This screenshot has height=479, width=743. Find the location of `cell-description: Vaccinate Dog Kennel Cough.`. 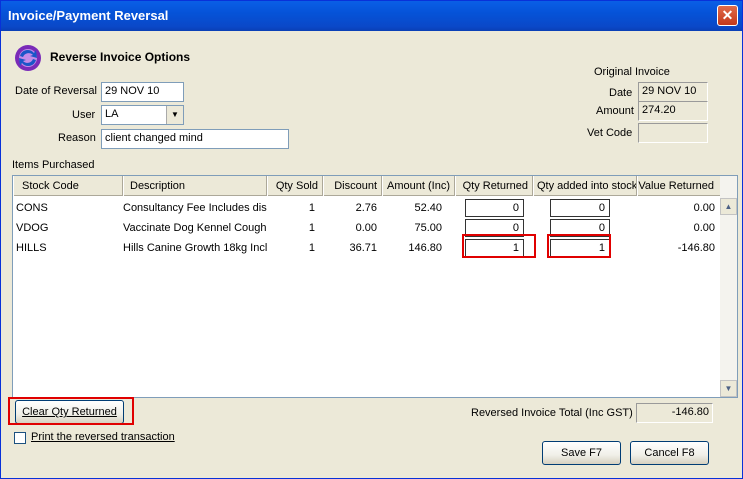

cell-description: Vaccinate Dog Kennel Cough. is located at coordinates (195, 228).